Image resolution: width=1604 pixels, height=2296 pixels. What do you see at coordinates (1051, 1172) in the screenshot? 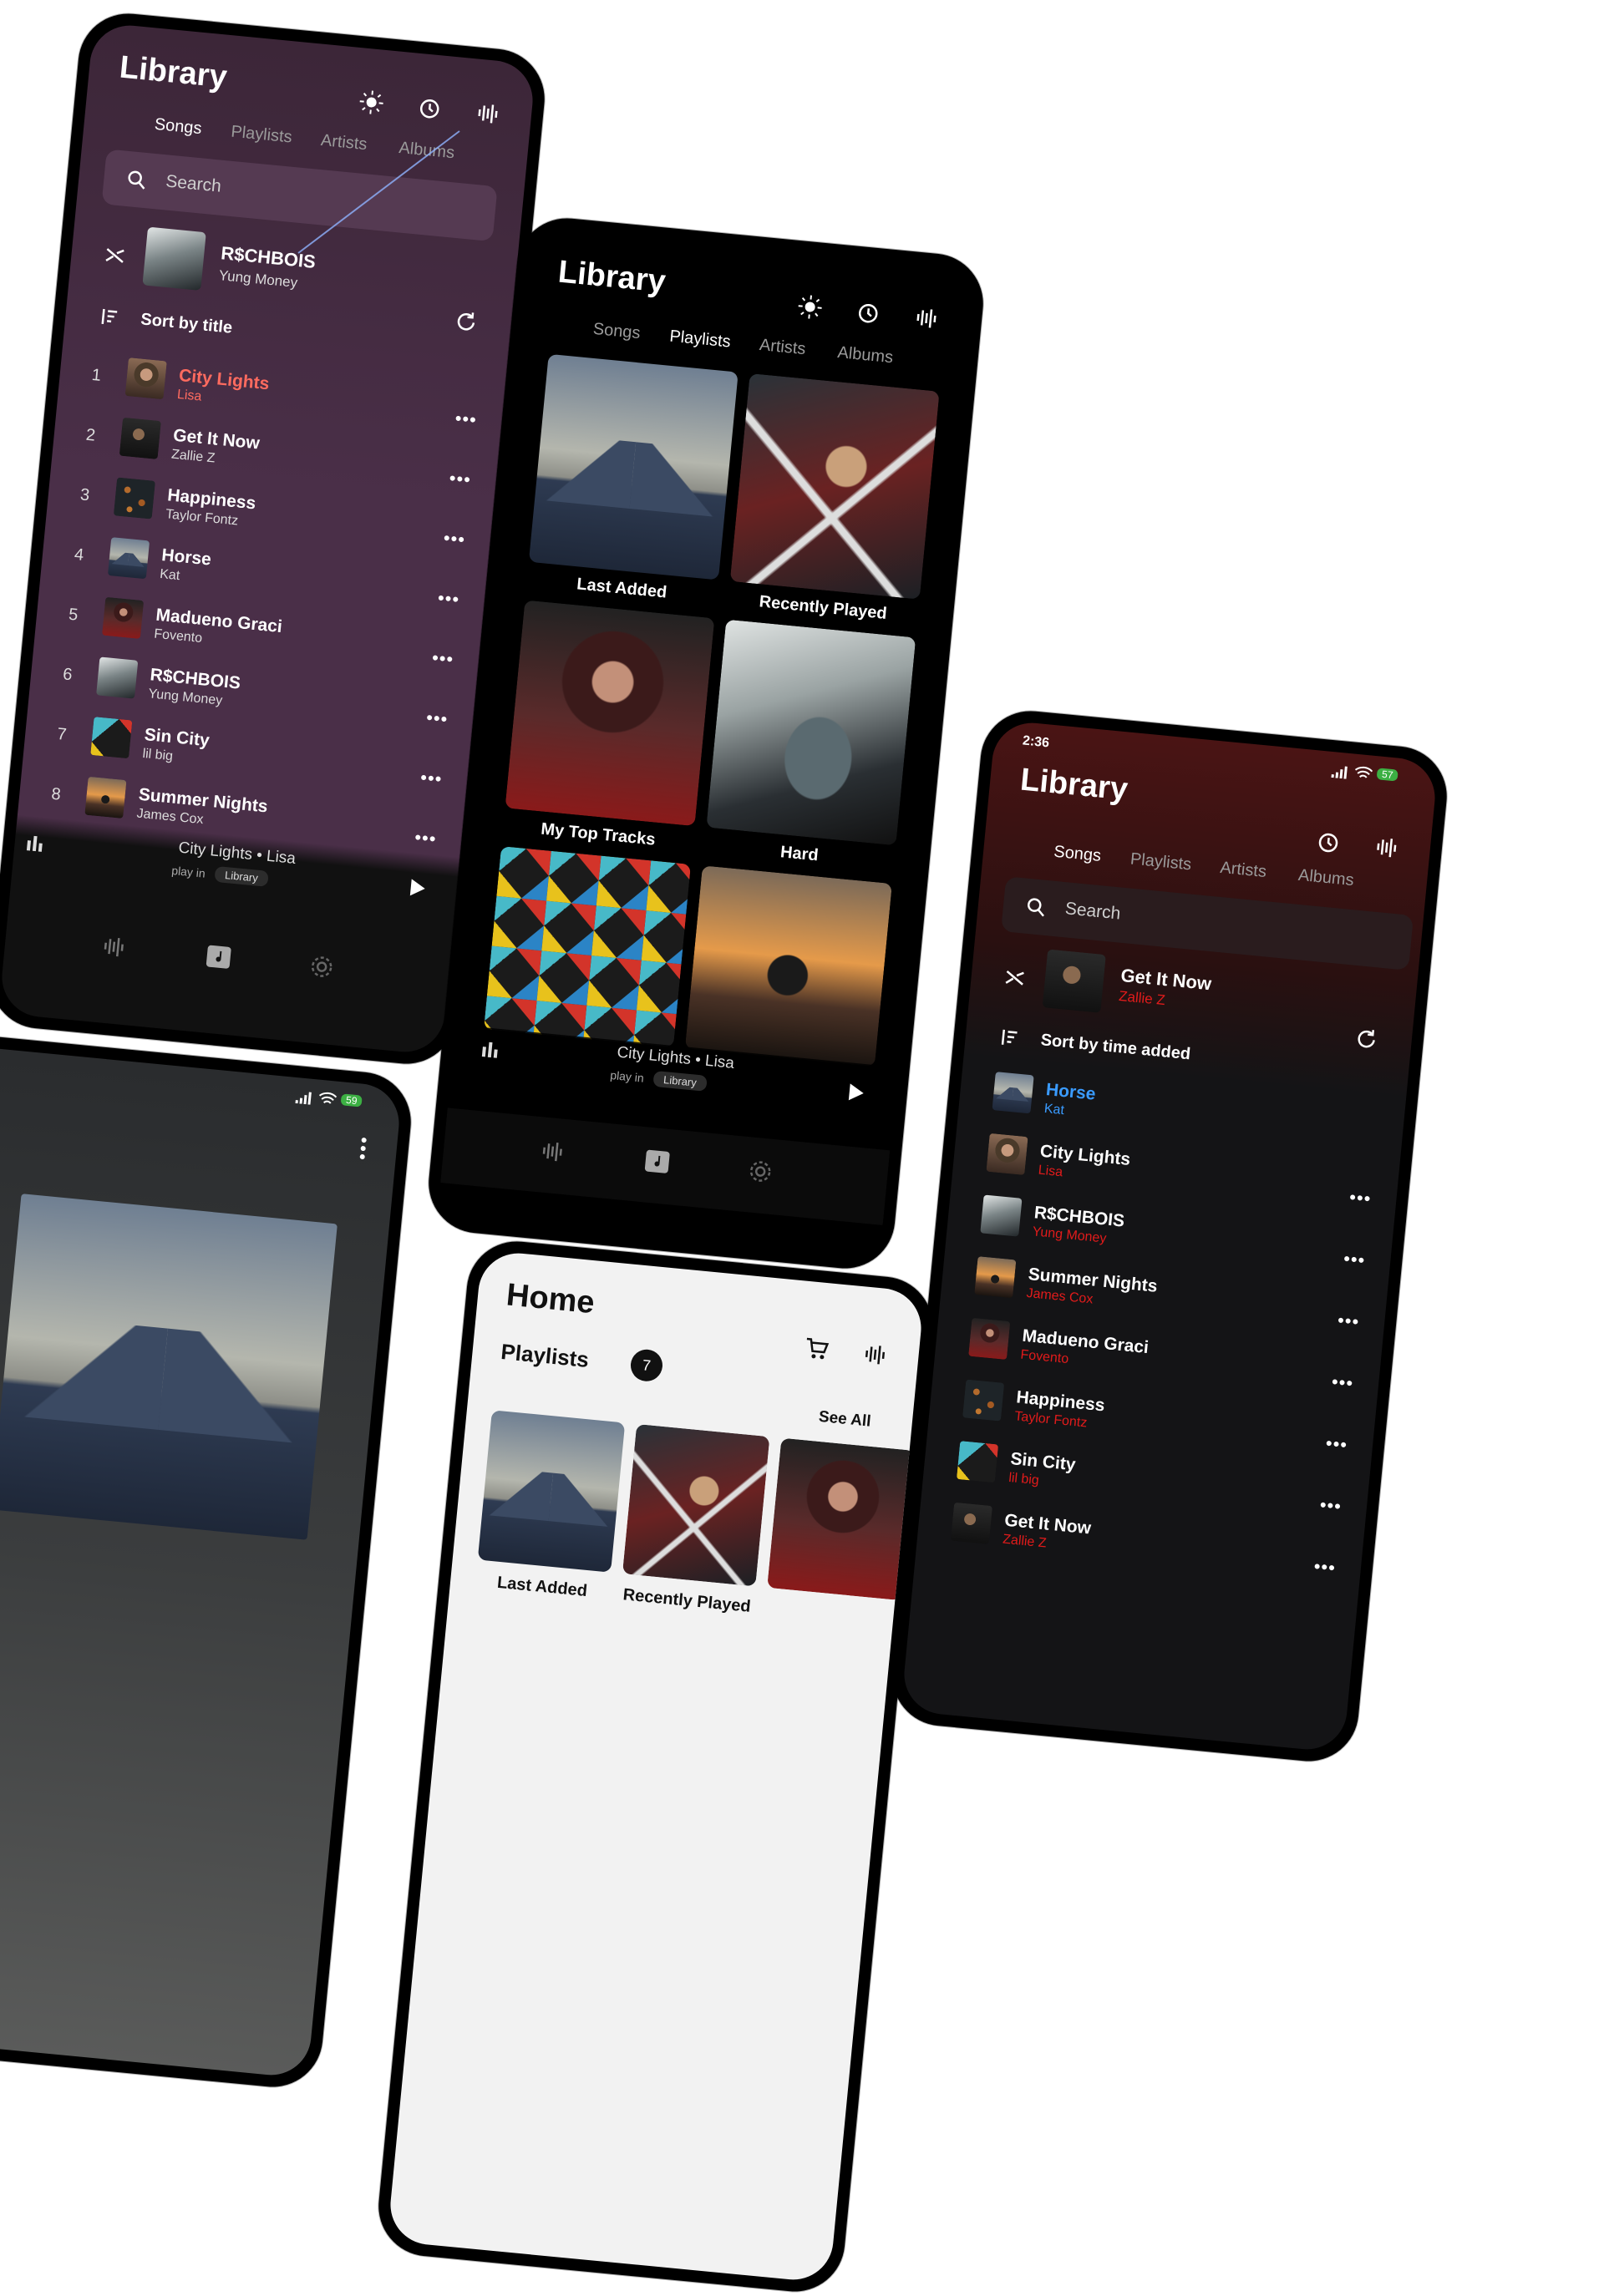
I see `song-artist: Lisa` at bounding box center [1051, 1172].